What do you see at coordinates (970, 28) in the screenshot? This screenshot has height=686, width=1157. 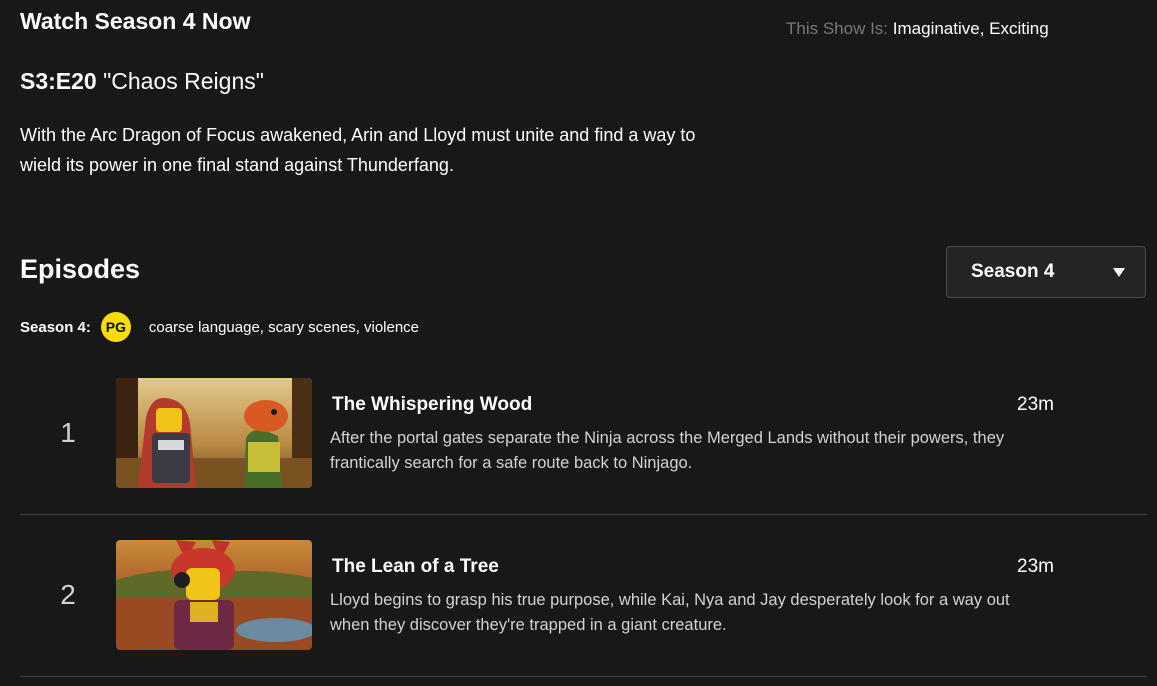 I see `show-tags-value: Imaginative, Exciting` at bounding box center [970, 28].